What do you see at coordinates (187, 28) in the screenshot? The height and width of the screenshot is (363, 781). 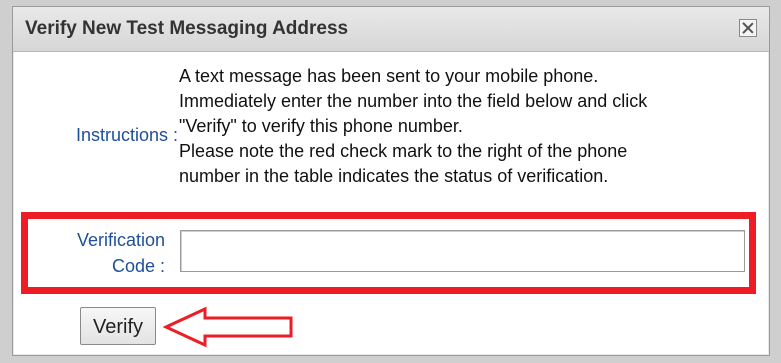 I see `dialog-title: Verify New Test Messaging Address` at bounding box center [187, 28].